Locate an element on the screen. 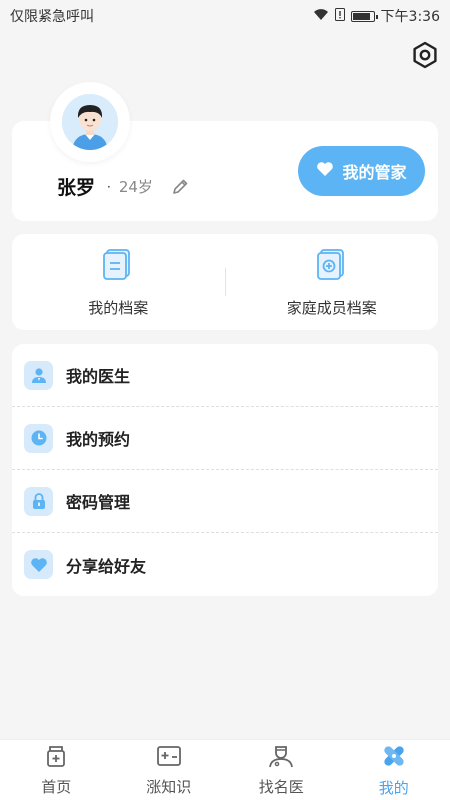 This screenshot has height=800, width=450. my-records-button: 我的档案 is located at coordinates (118, 282).